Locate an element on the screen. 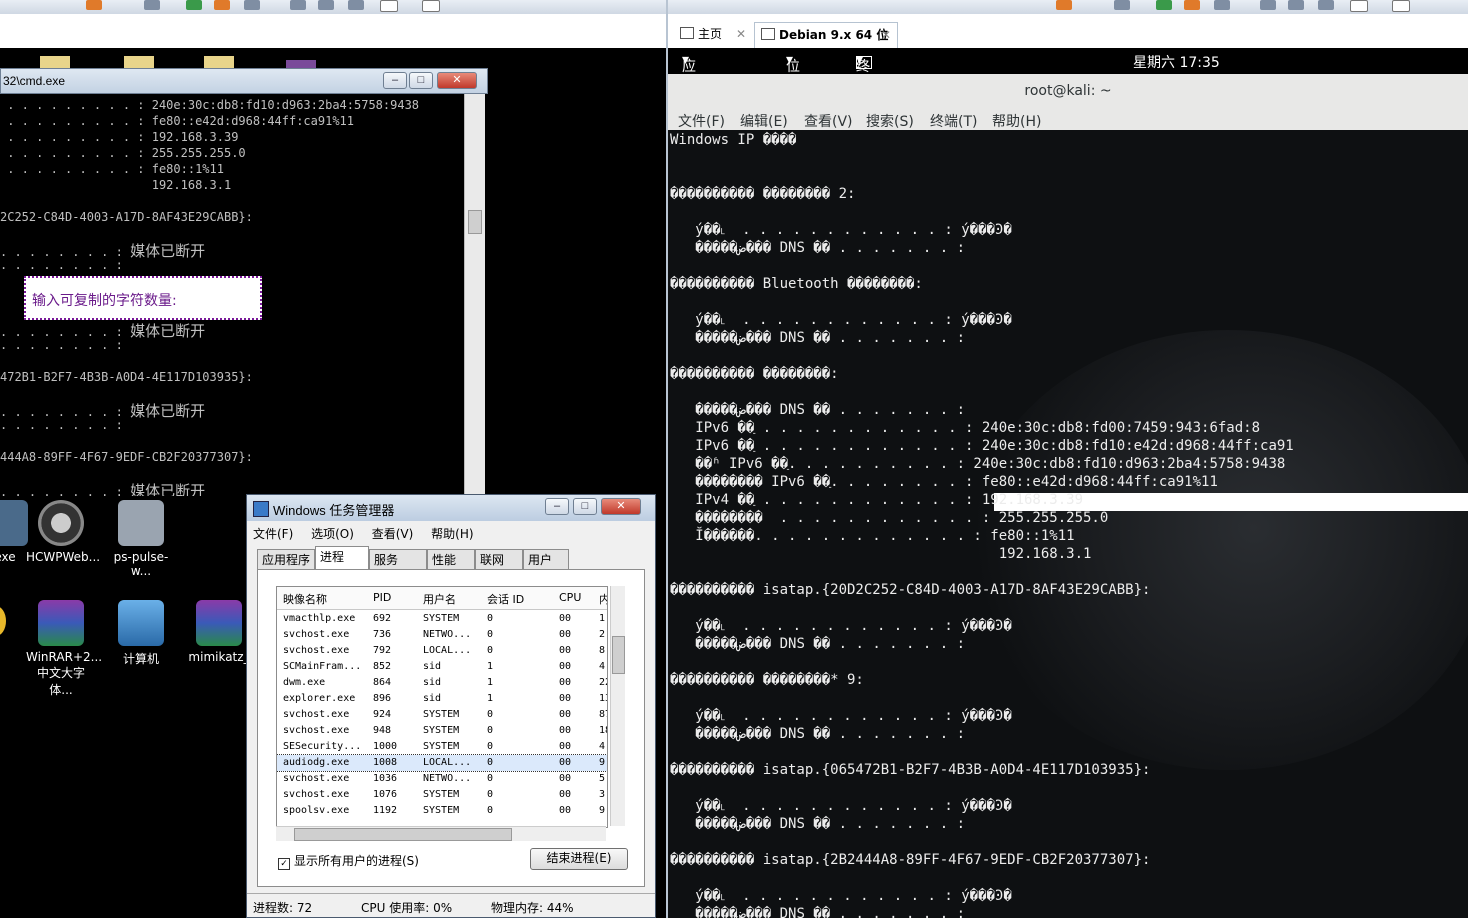  task-manager-titlebar: Windows 任务管理器 – □ ✕ is located at coordinates (451, 508).